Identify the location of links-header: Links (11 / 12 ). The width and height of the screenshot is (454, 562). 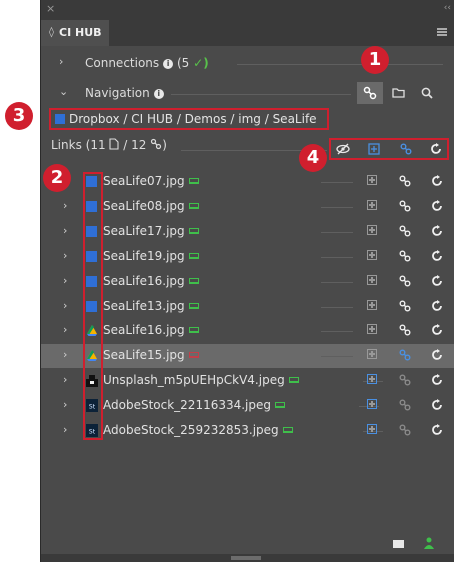
(109, 145).